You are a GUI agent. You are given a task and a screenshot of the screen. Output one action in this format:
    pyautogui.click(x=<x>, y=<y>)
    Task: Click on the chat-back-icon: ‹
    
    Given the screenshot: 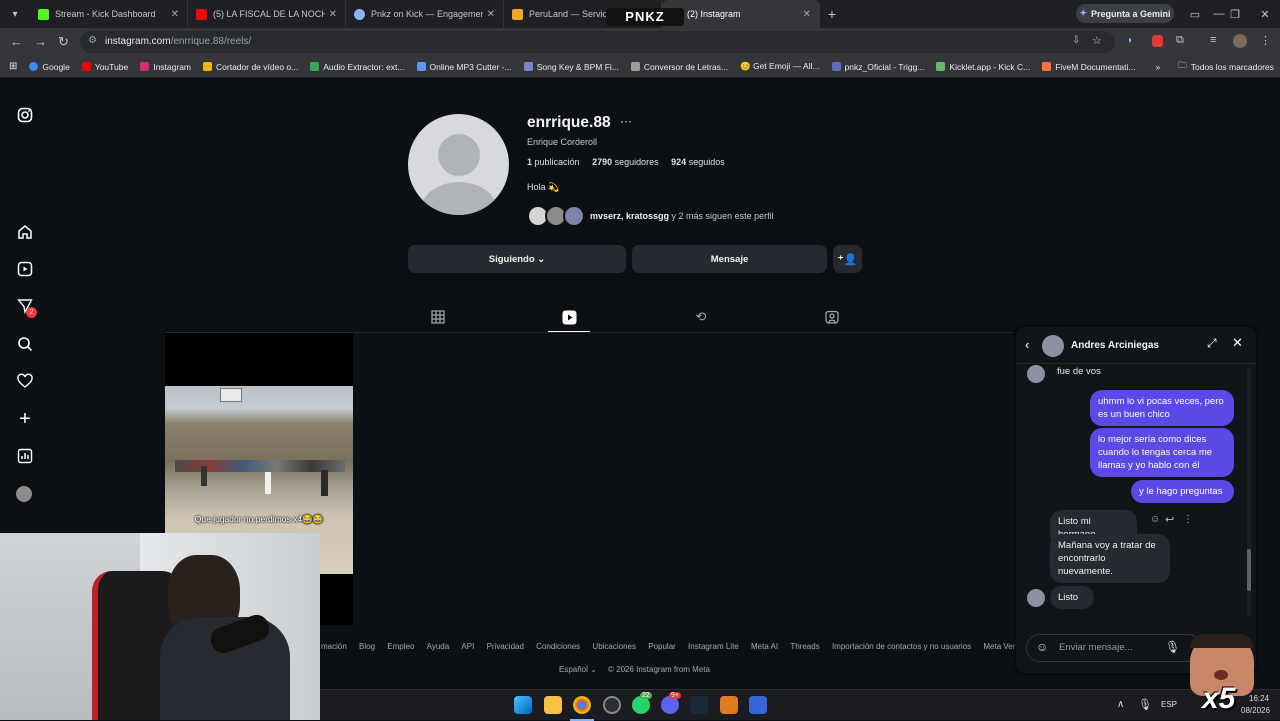 What is the action you would take?
    pyautogui.click(x=1027, y=344)
    